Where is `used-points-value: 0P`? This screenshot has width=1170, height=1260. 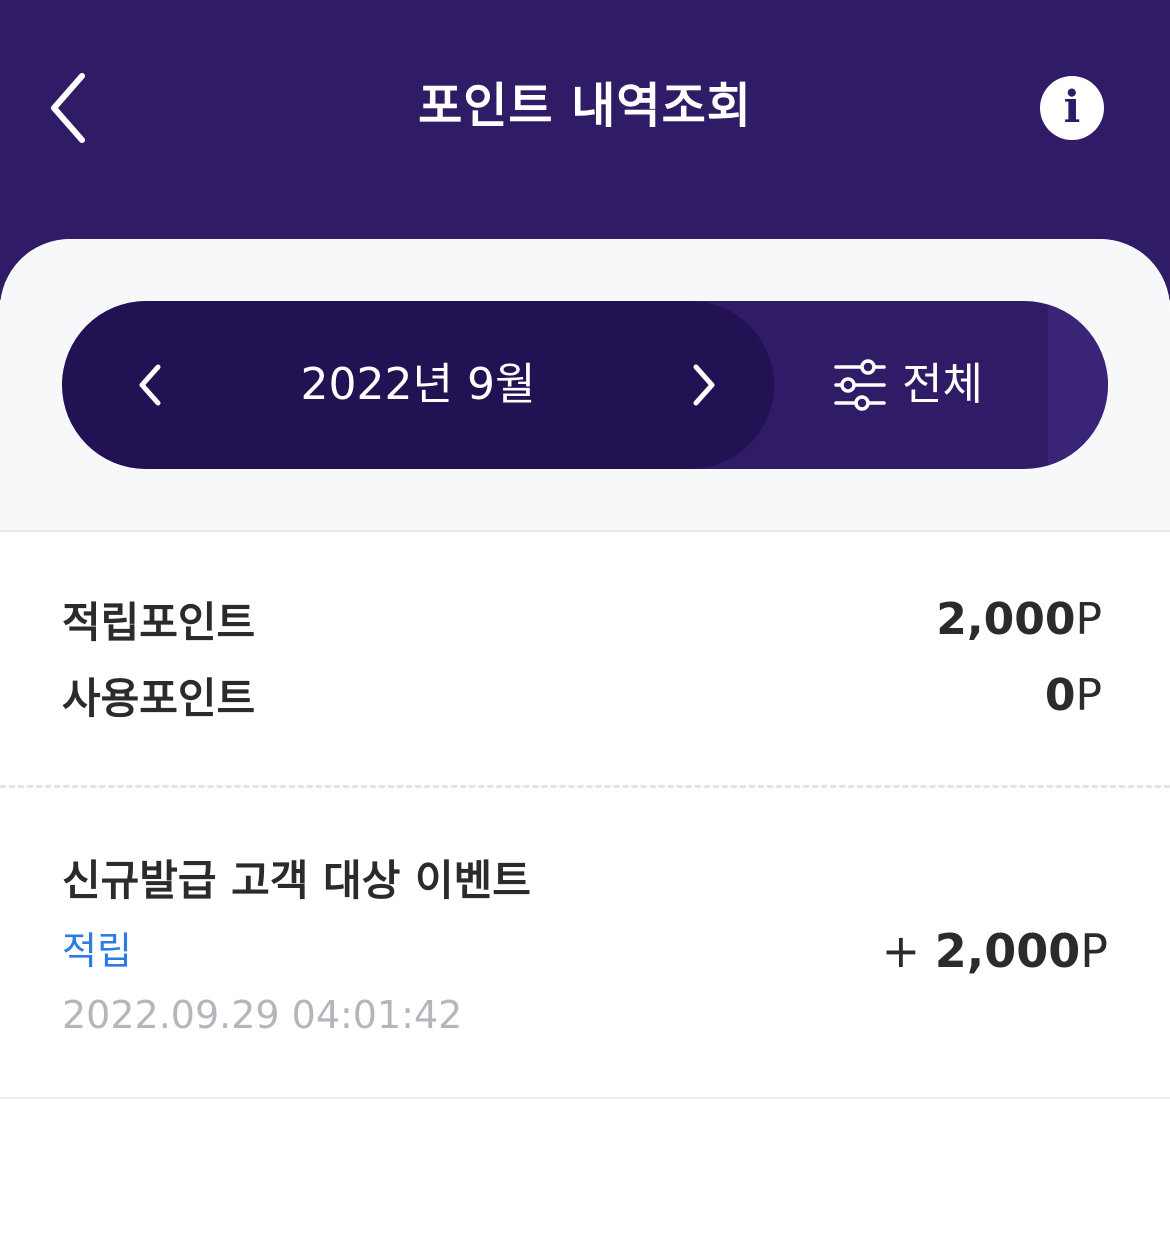 used-points-value: 0P is located at coordinates (1073, 695).